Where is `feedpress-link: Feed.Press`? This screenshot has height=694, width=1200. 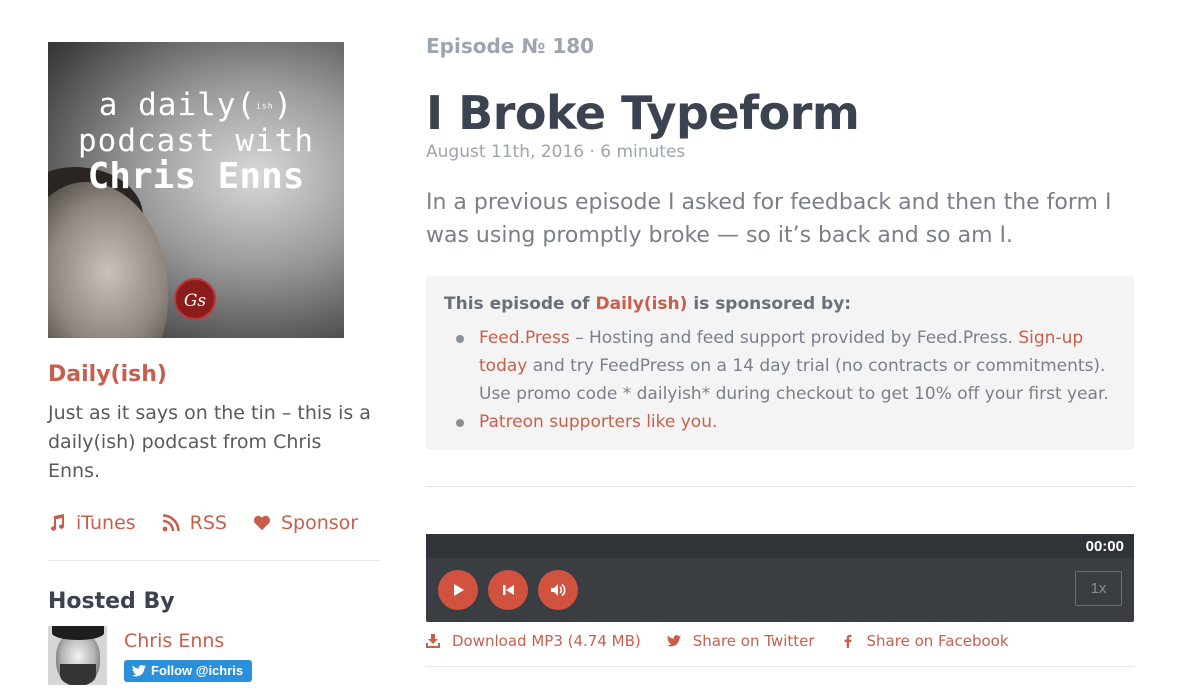 feedpress-link: Feed.Press is located at coordinates (524, 338).